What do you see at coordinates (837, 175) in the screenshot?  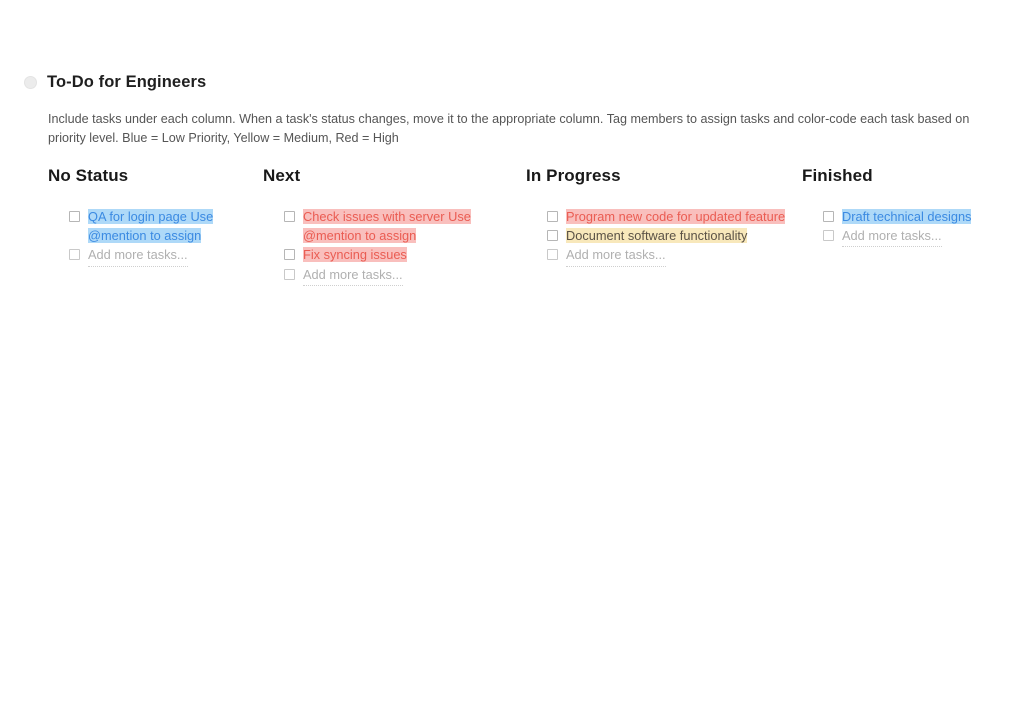 I see `column-title: Finished` at bounding box center [837, 175].